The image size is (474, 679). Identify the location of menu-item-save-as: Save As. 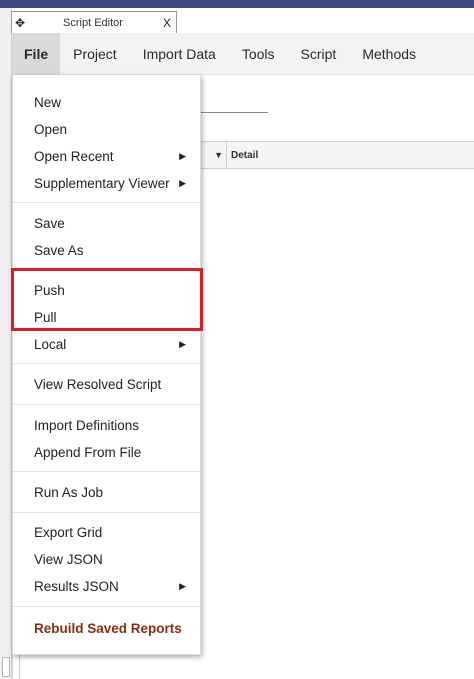
(106, 250).